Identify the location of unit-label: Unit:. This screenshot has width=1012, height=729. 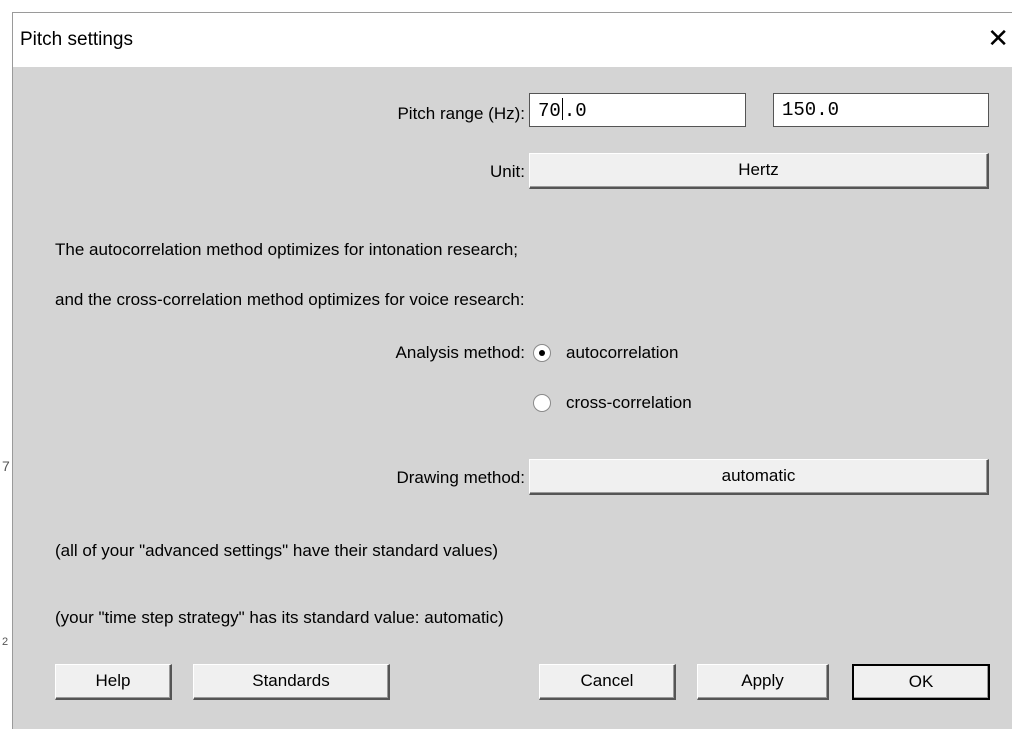
(507, 171).